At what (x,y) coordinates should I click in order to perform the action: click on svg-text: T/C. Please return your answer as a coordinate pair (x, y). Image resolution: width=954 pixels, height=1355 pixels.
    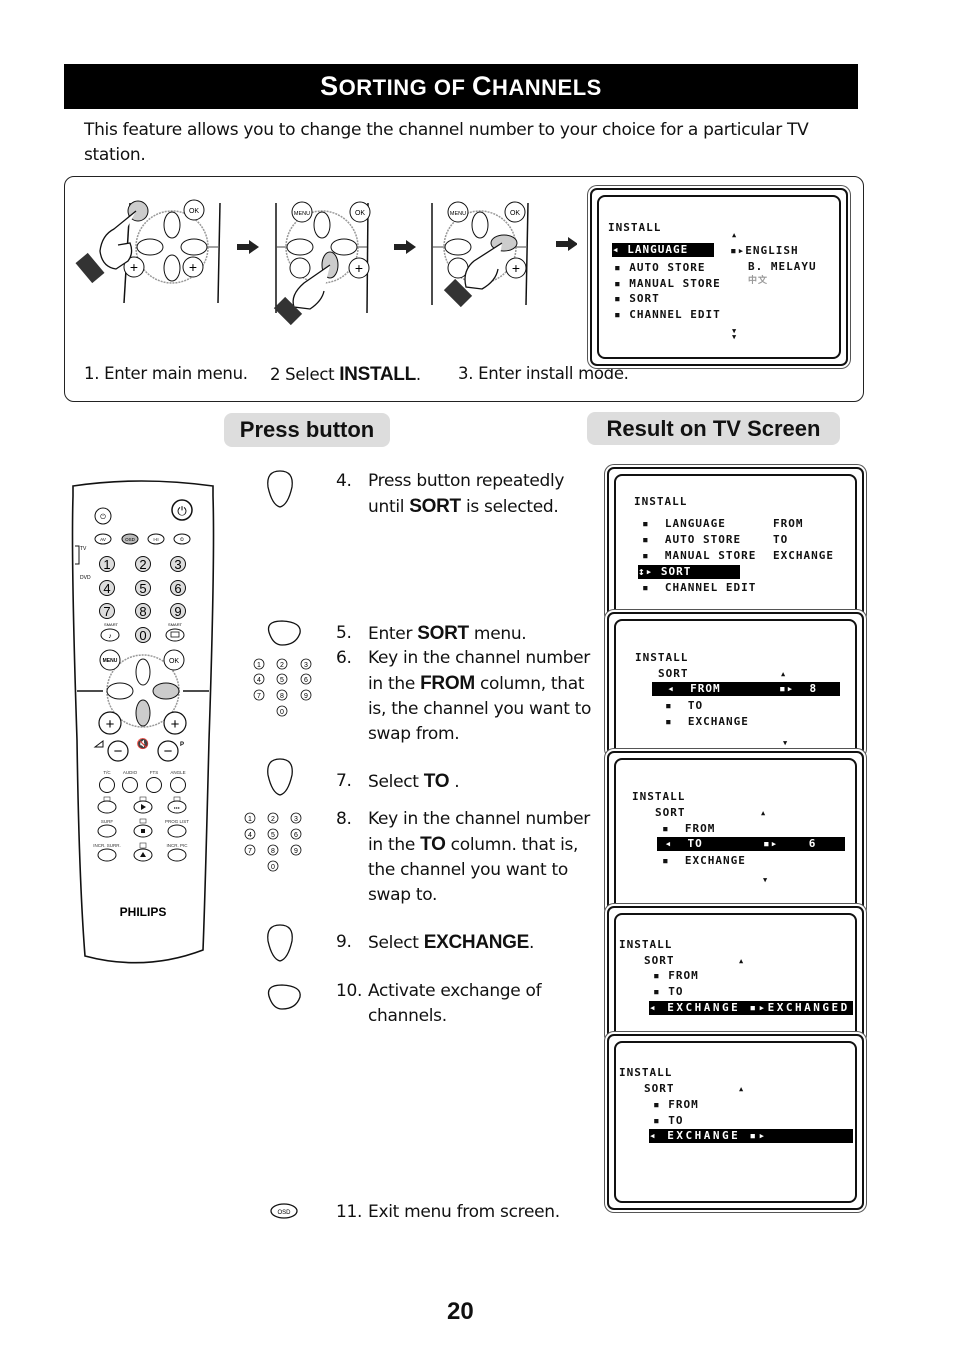
    Looking at the image, I should click on (107, 772).